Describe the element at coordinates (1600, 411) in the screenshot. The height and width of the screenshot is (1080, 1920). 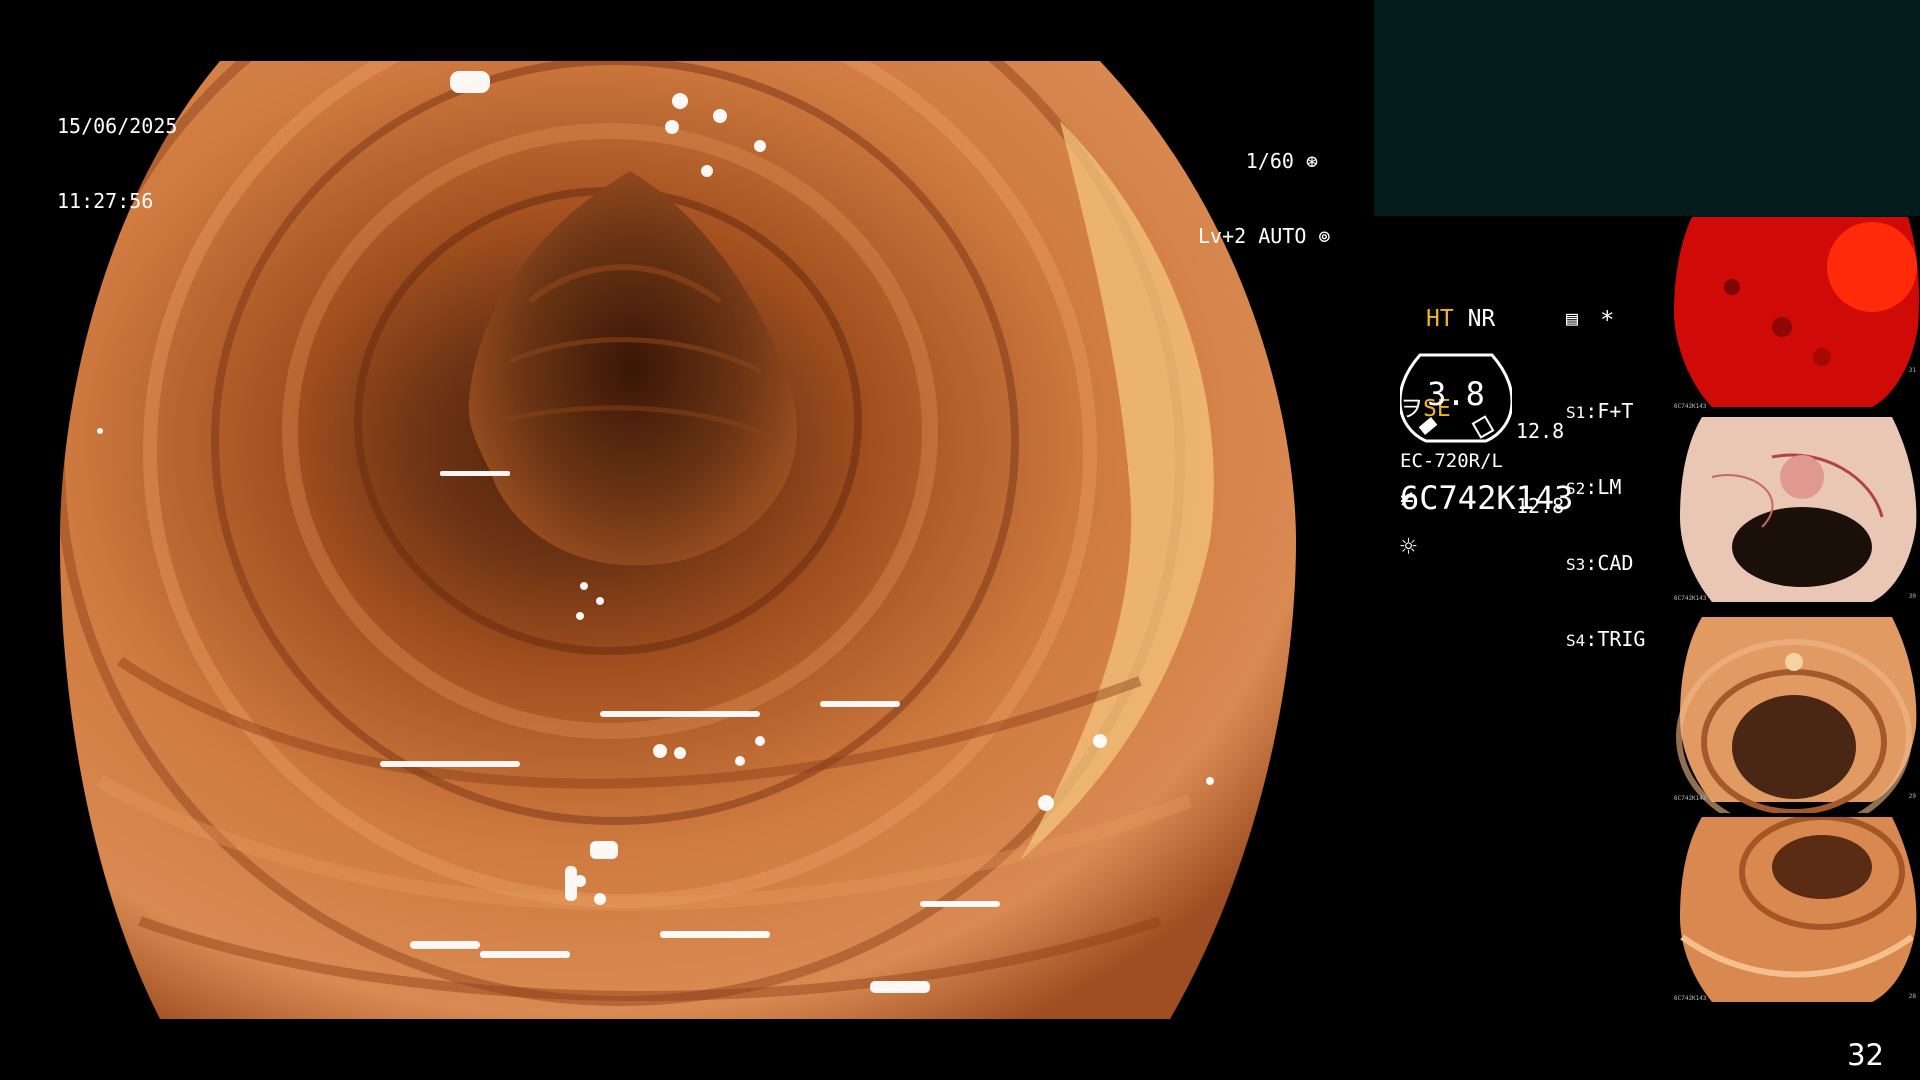
I see `switch-item: S1:F+T` at that location.